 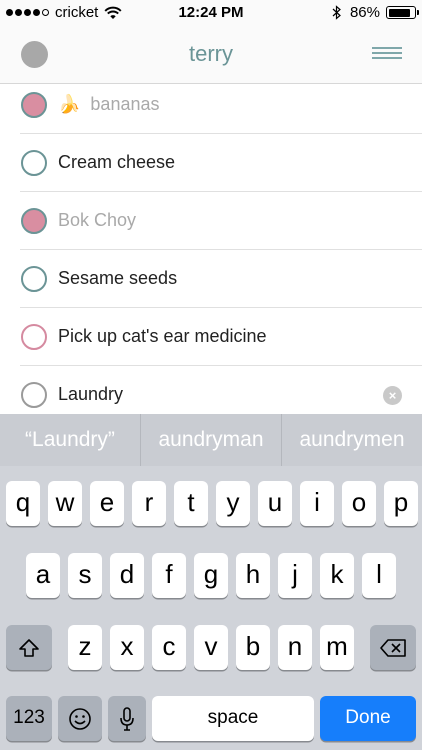 What do you see at coordinates (107, 503) in the screenshot?
I see `key-e: e` at bounding box center [107, 503].